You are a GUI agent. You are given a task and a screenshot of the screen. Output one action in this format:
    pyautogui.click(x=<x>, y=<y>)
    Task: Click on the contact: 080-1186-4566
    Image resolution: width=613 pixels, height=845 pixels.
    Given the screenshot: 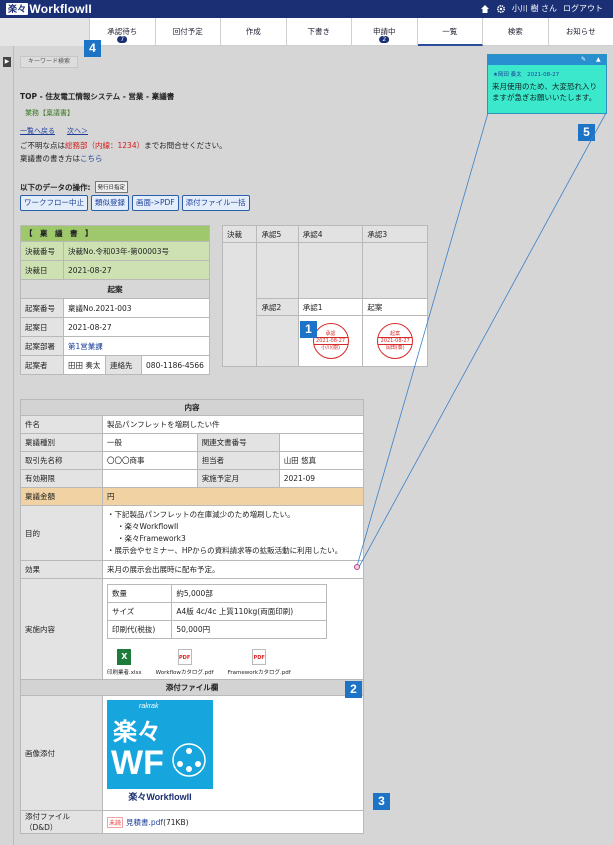 What is the action you would take?
    pyautogui.click(x=175, y=365)
    